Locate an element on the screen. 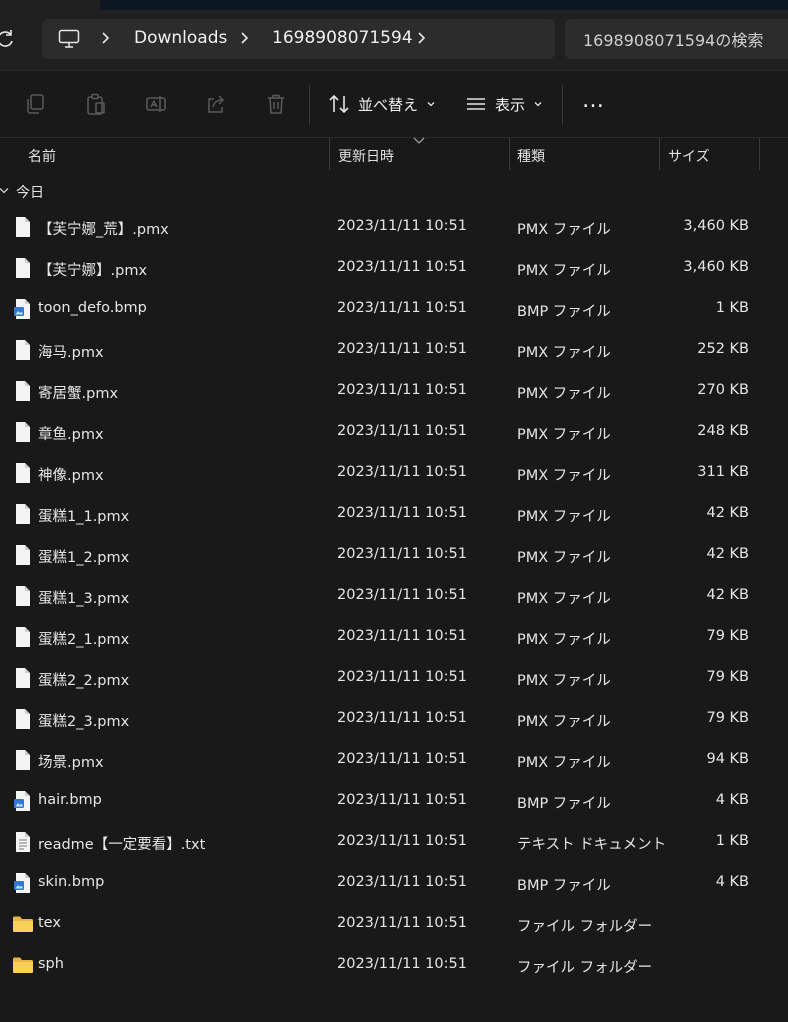 The image size is (788, 1022). search-box is located at coordinates (676, 40).